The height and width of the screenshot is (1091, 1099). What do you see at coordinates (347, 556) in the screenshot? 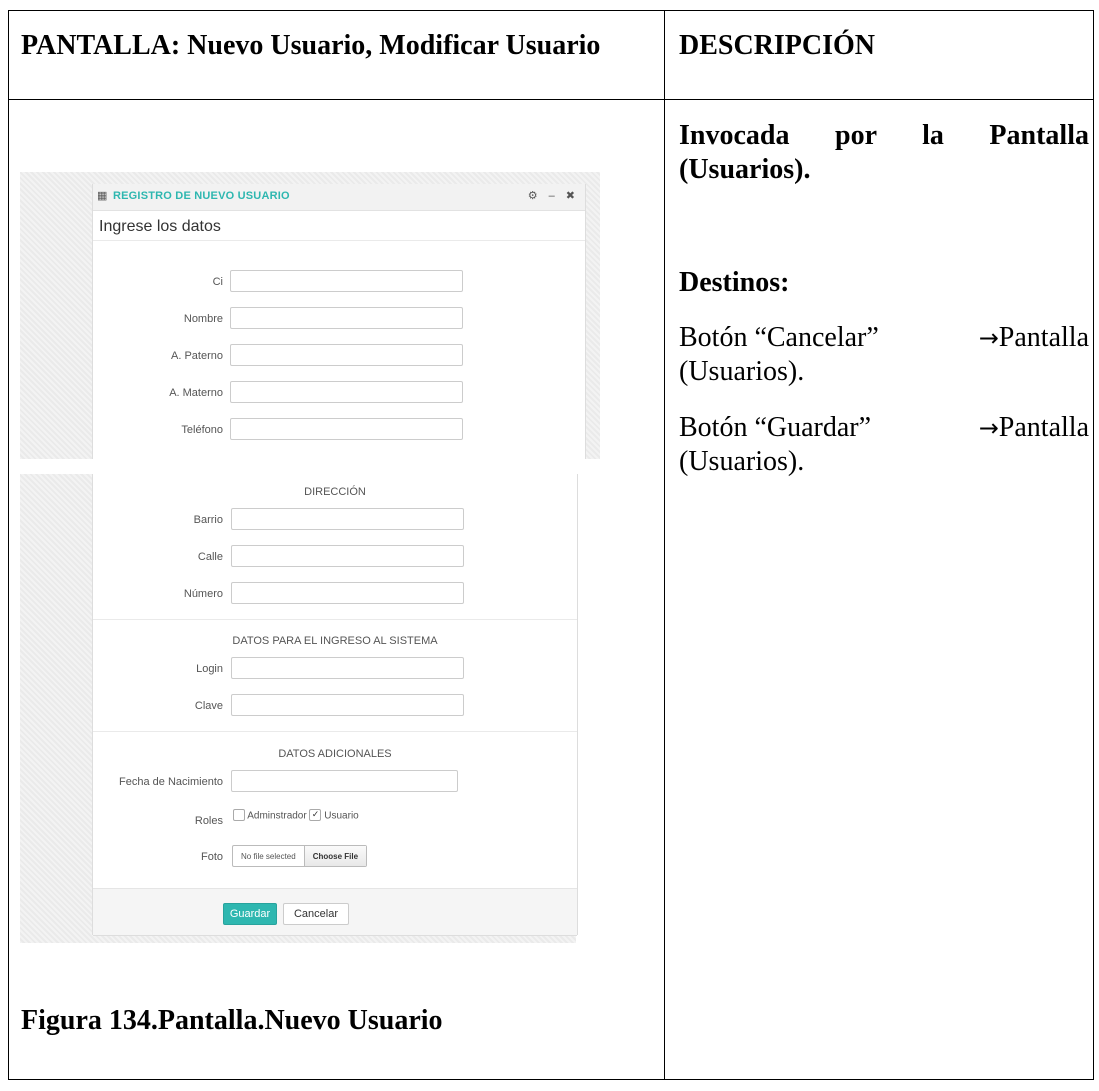
I see `calle-input` at bounding box center [347, 556].